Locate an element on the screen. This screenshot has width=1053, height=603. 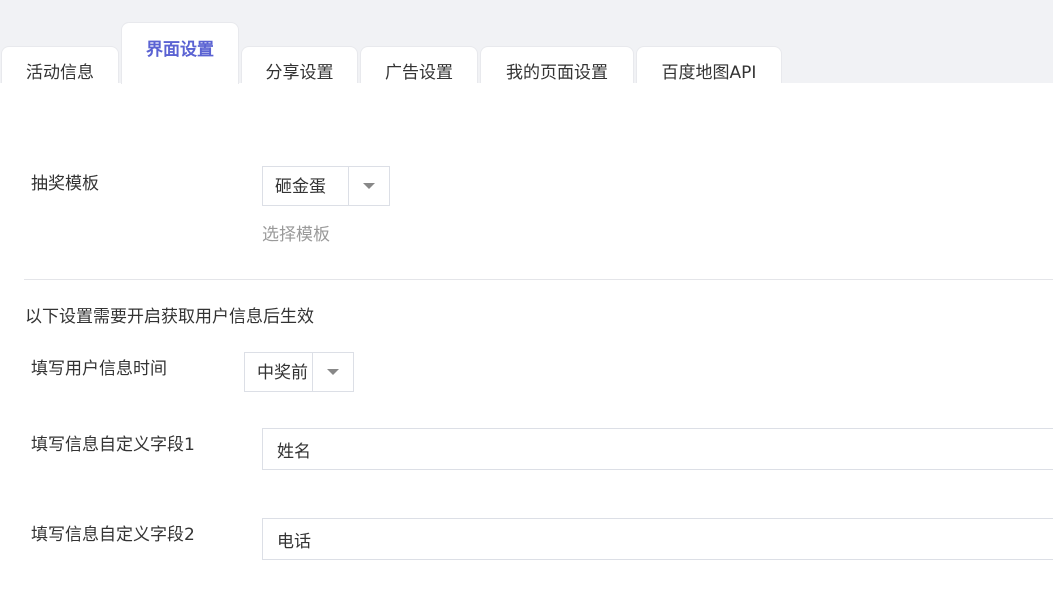
template-dropdown-toggle is located at coordinates (368, 186).